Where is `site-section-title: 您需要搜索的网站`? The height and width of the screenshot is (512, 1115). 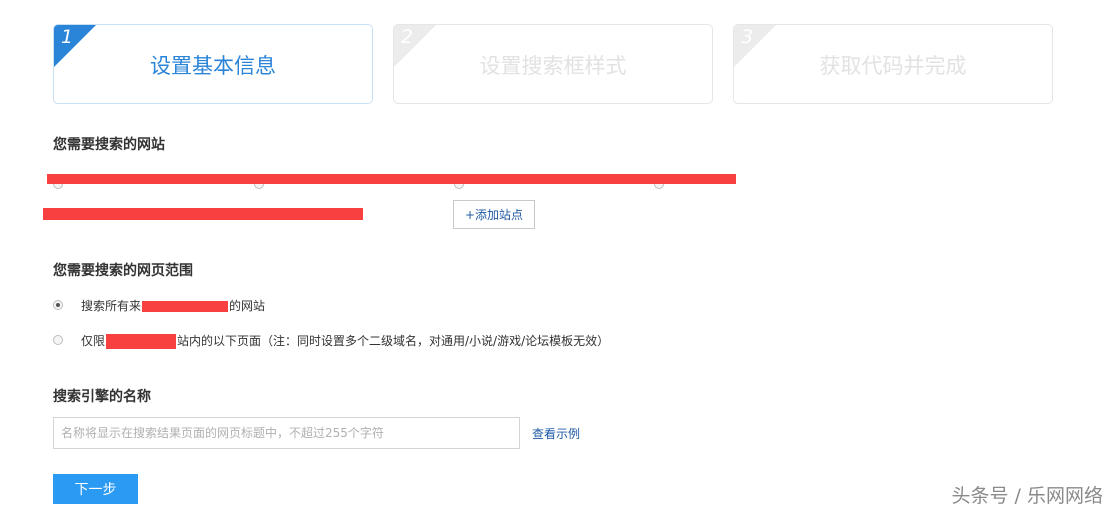
site-section-title: 您需要搜索的网站 is located at coordinates (109, 145).